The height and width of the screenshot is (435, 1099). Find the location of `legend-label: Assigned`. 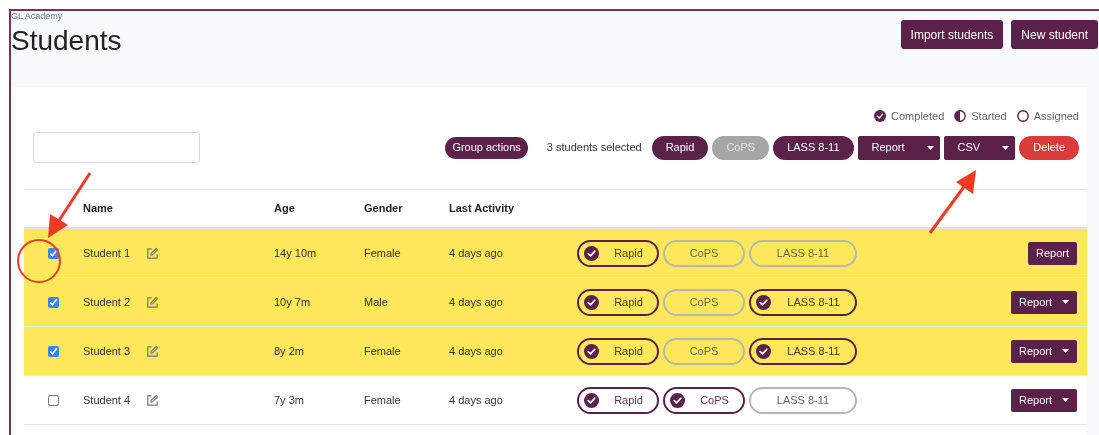

legend-label: Assigned is located at coordinates (1056, 116).